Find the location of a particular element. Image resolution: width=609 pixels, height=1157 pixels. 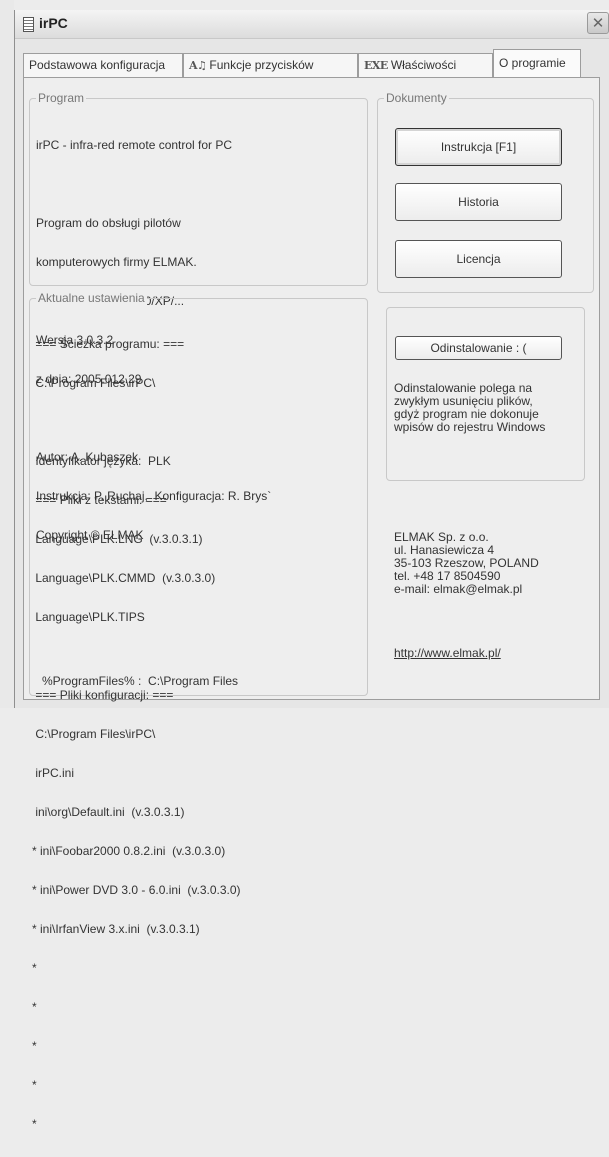

licencja-button: Licencja is located at coordinates (478, 259).